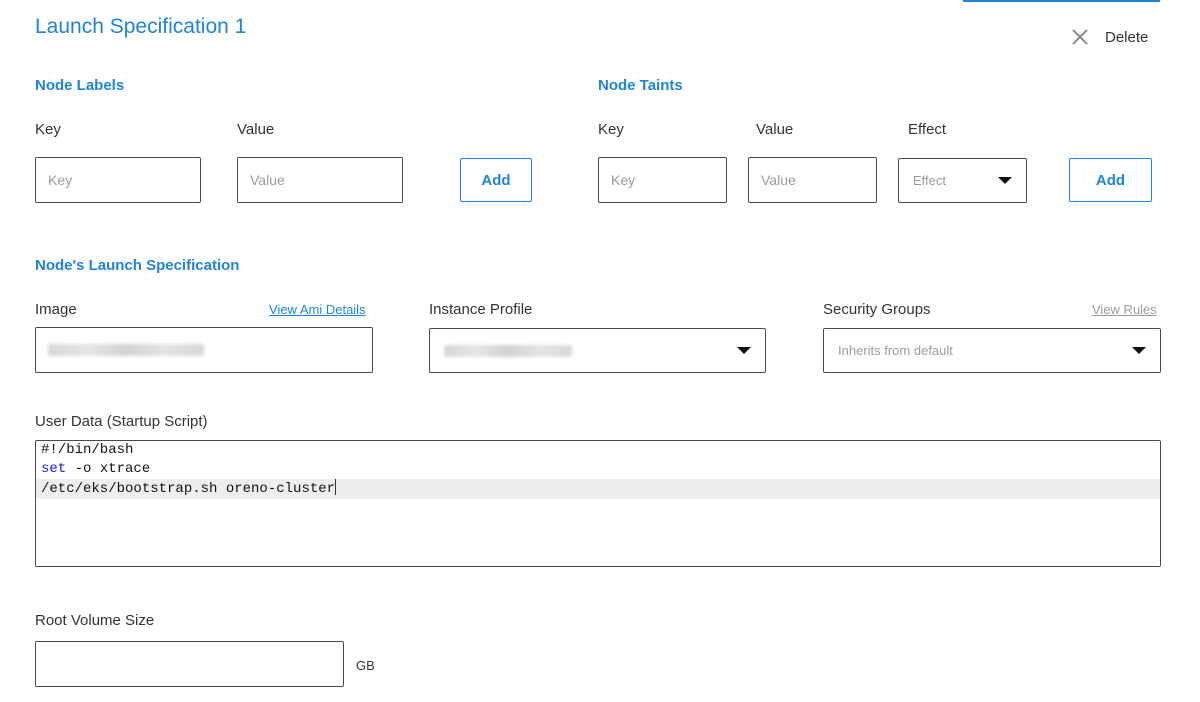  Describe the element at coordinates (640, 85) in the screenshot. I see `node-taints-title: Node Taints` at that location.